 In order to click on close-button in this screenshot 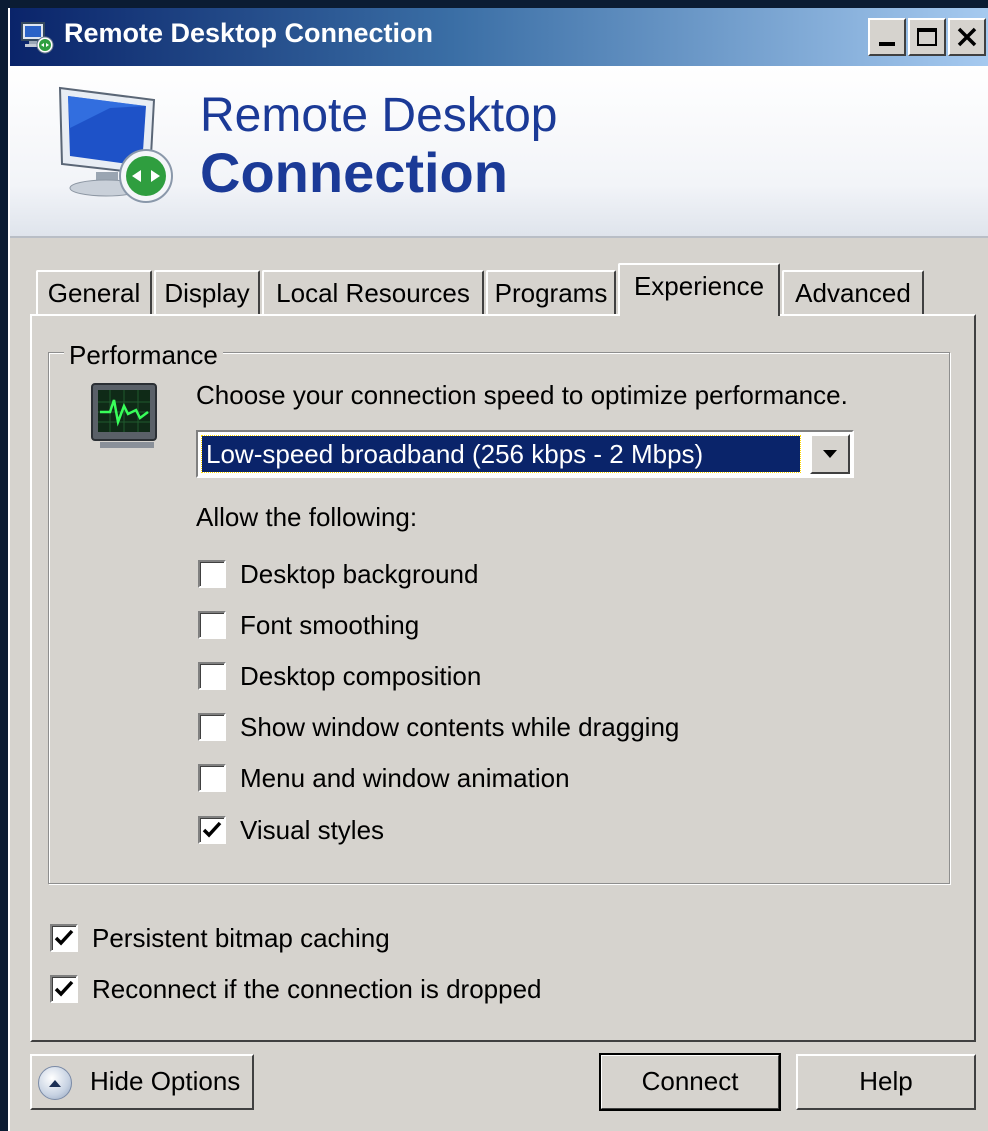, I will do `click(967, 37)`.